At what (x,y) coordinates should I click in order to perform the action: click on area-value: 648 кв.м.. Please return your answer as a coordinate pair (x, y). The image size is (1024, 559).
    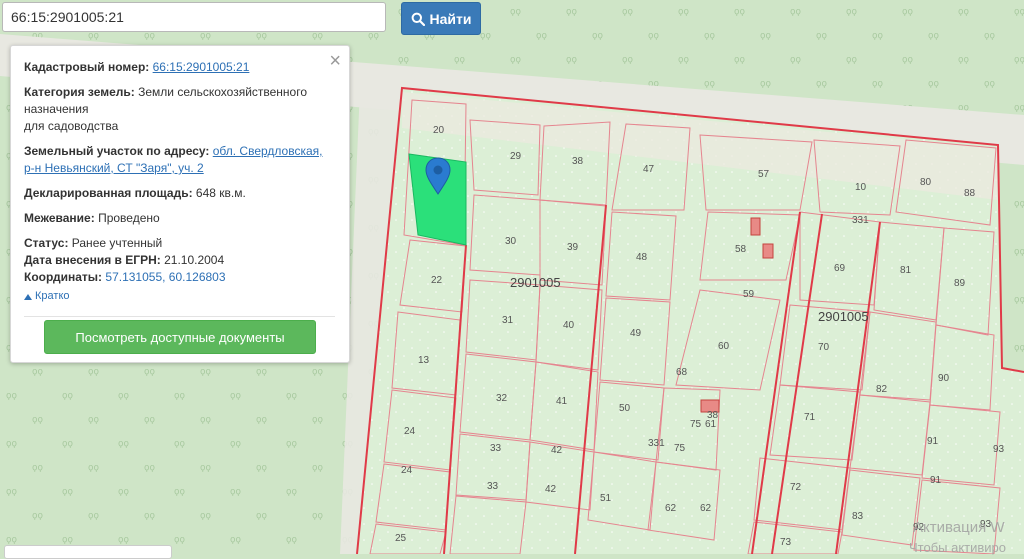
    Looking at the image, I should click on (220, 193).